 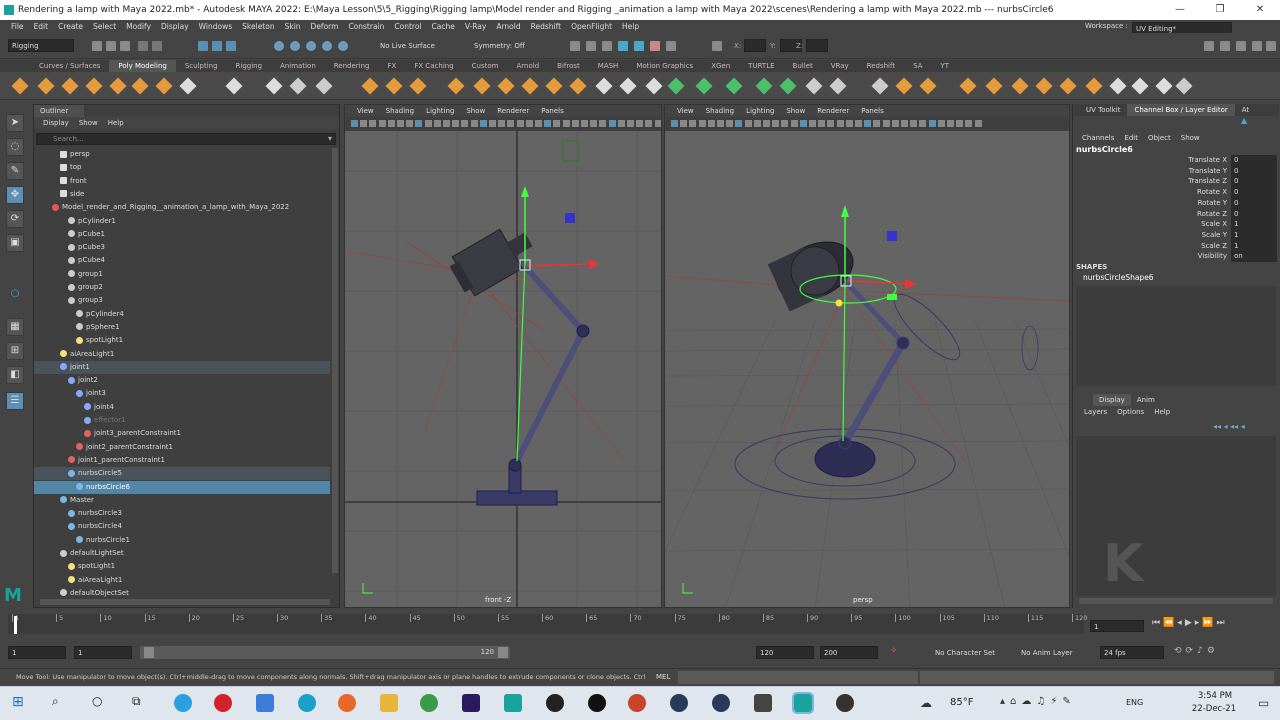 What do you see at coordinates (182, 221) in the screenshot?
I see `outliner-row: pCylinder1` at bounding box center [182, 221].